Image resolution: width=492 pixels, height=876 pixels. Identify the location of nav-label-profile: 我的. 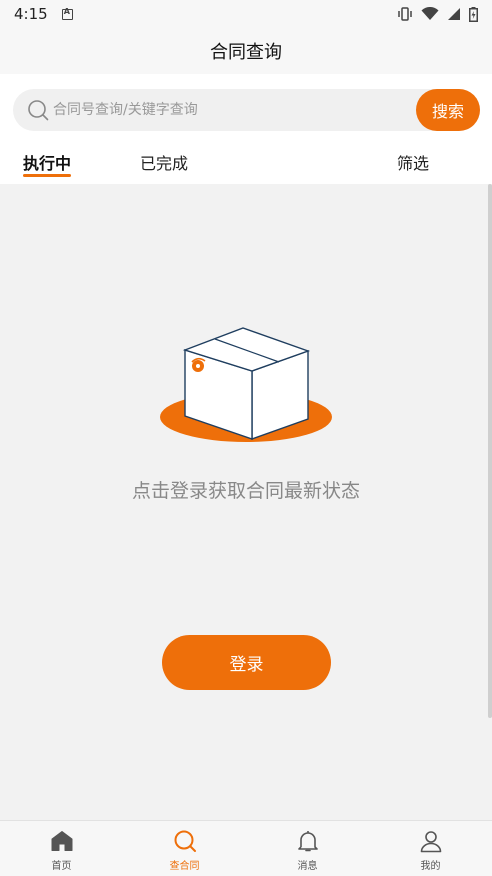
(430, 866).